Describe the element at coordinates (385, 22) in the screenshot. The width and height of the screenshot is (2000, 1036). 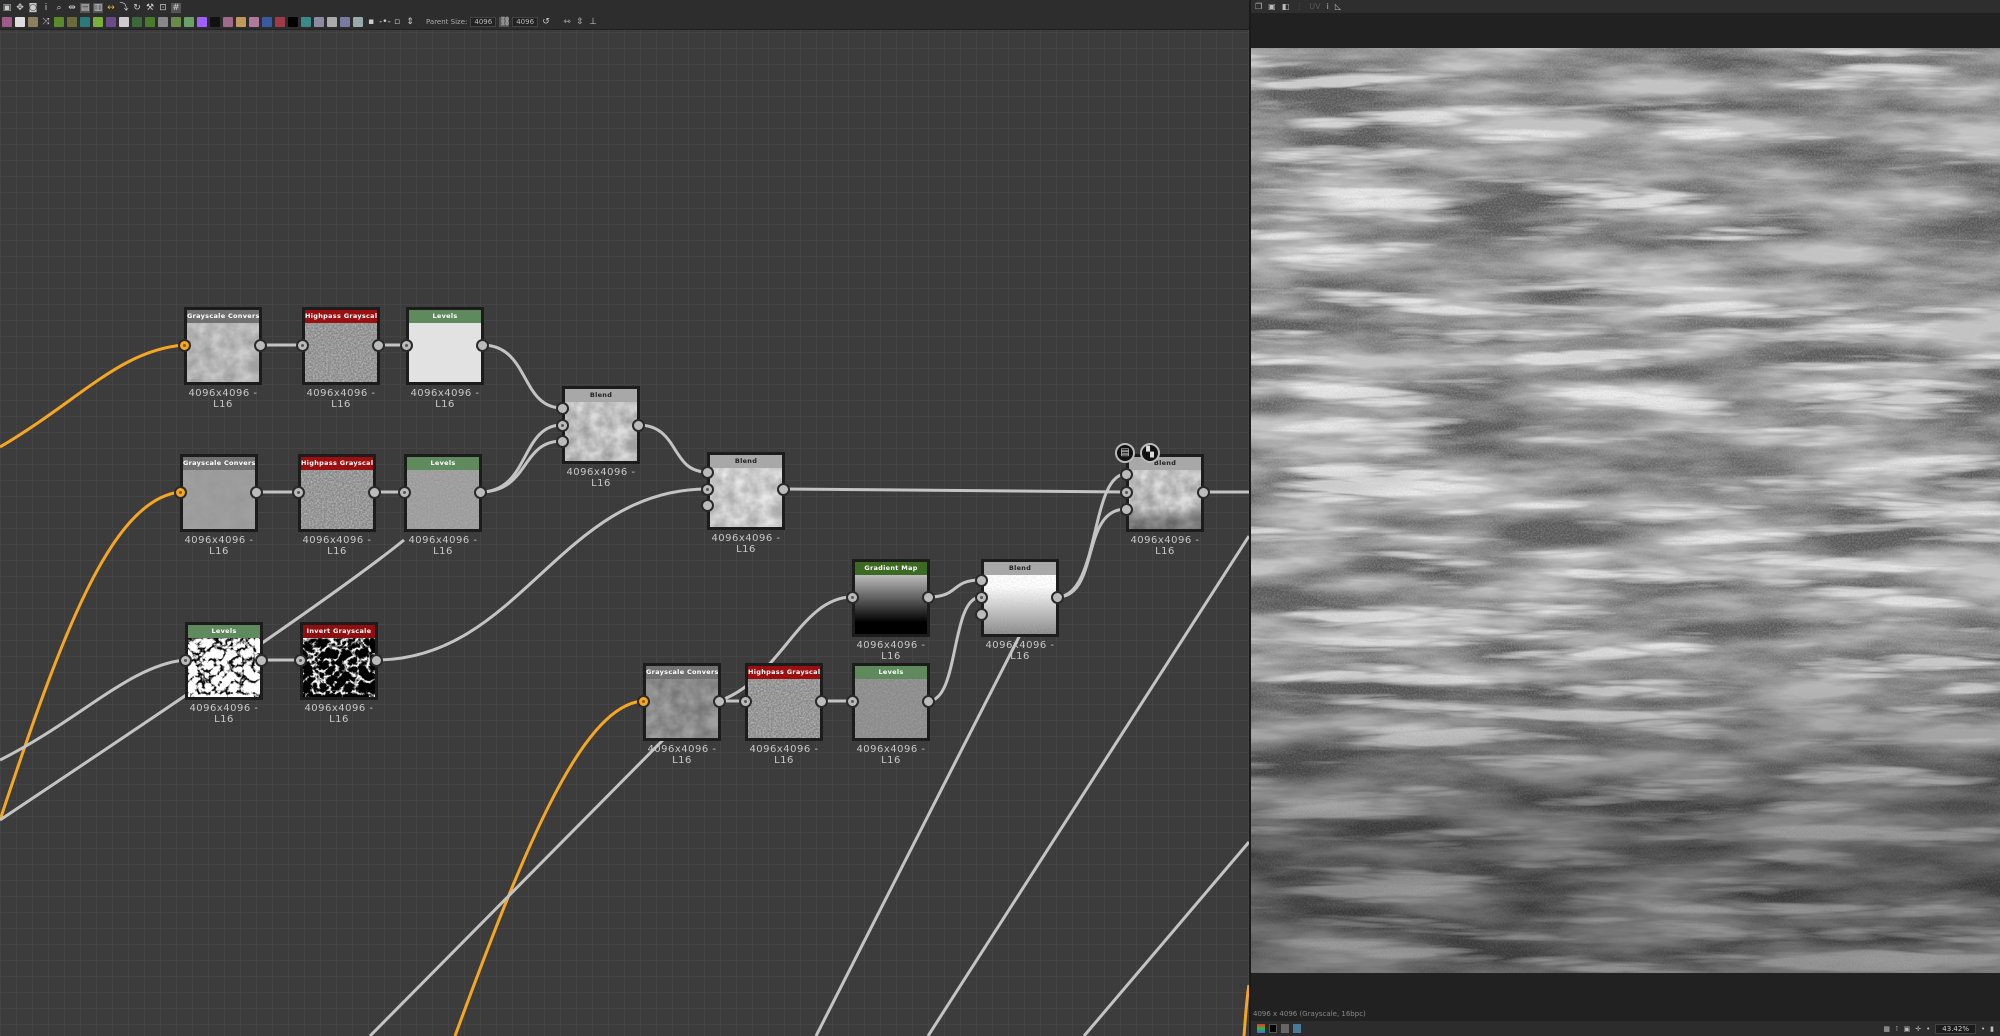
I see `pin-icon: -•-` at that location.